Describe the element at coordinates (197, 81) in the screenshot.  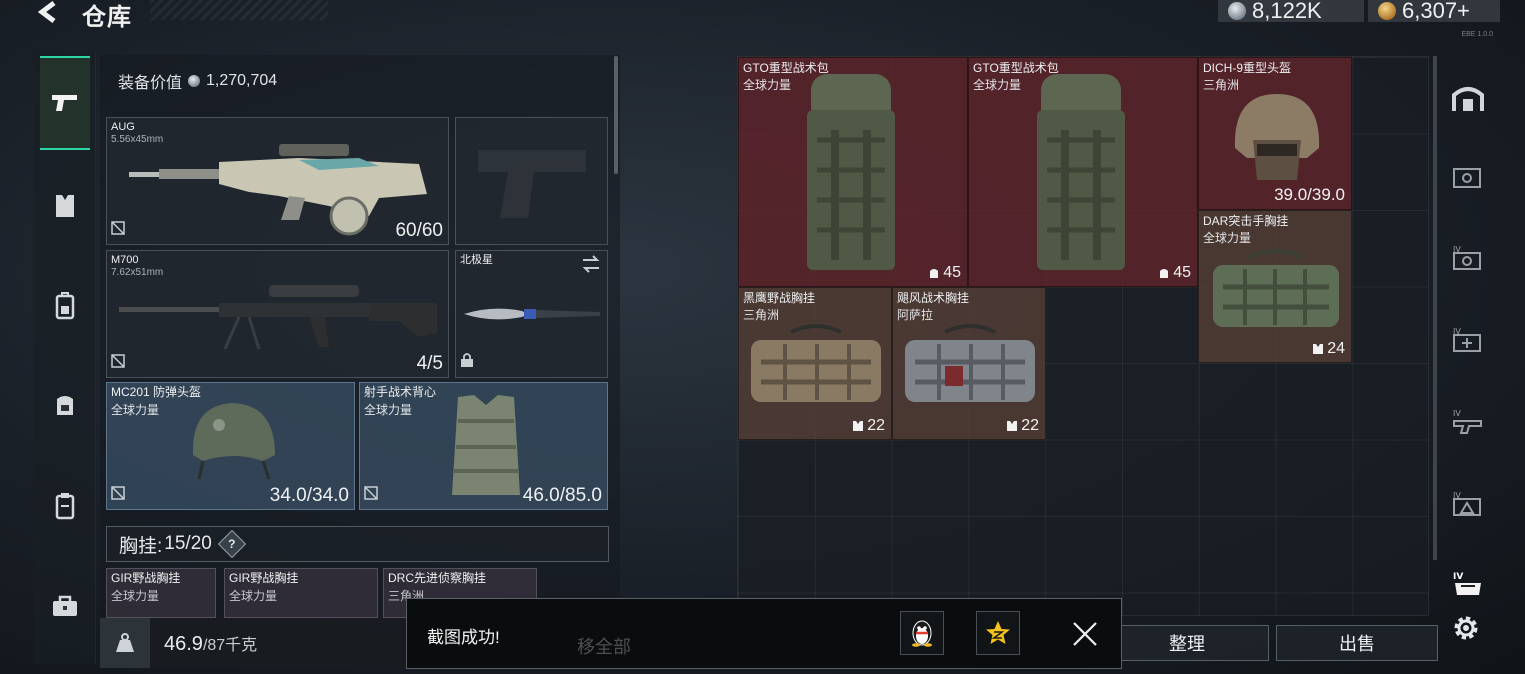
I see `equip-value: 装备价值 1,270,704` at that location.